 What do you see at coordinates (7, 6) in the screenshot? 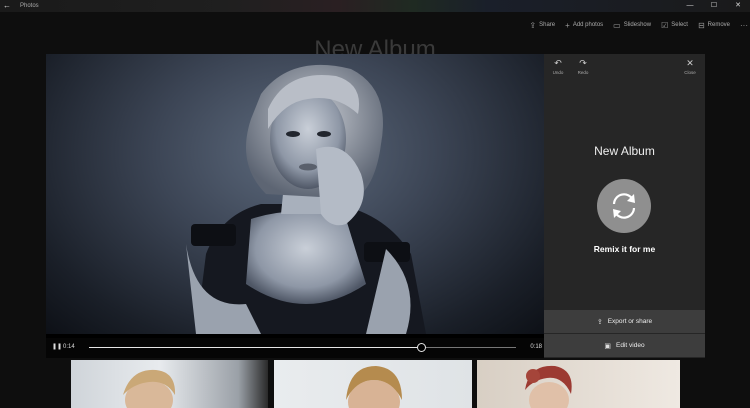
I see `back-arrow-icon: ←` at bounding box center [7, 6].